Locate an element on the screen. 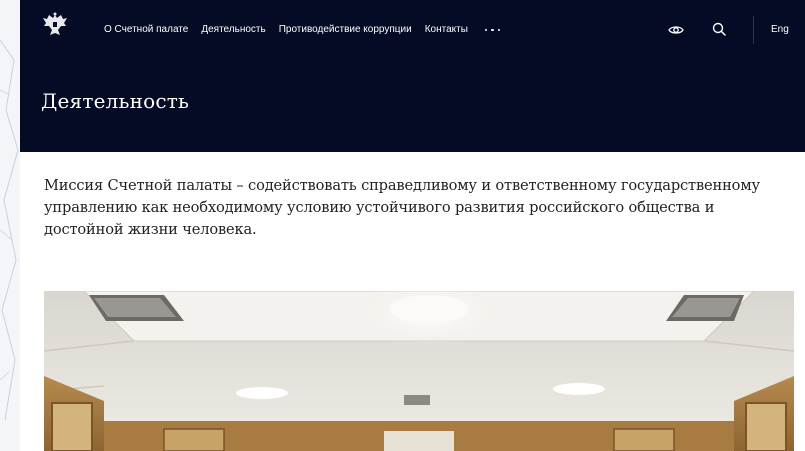 The width and height of the screenshot is (805, 451). nav-item-contacts: Контакты is located at coordinates (446, 30).